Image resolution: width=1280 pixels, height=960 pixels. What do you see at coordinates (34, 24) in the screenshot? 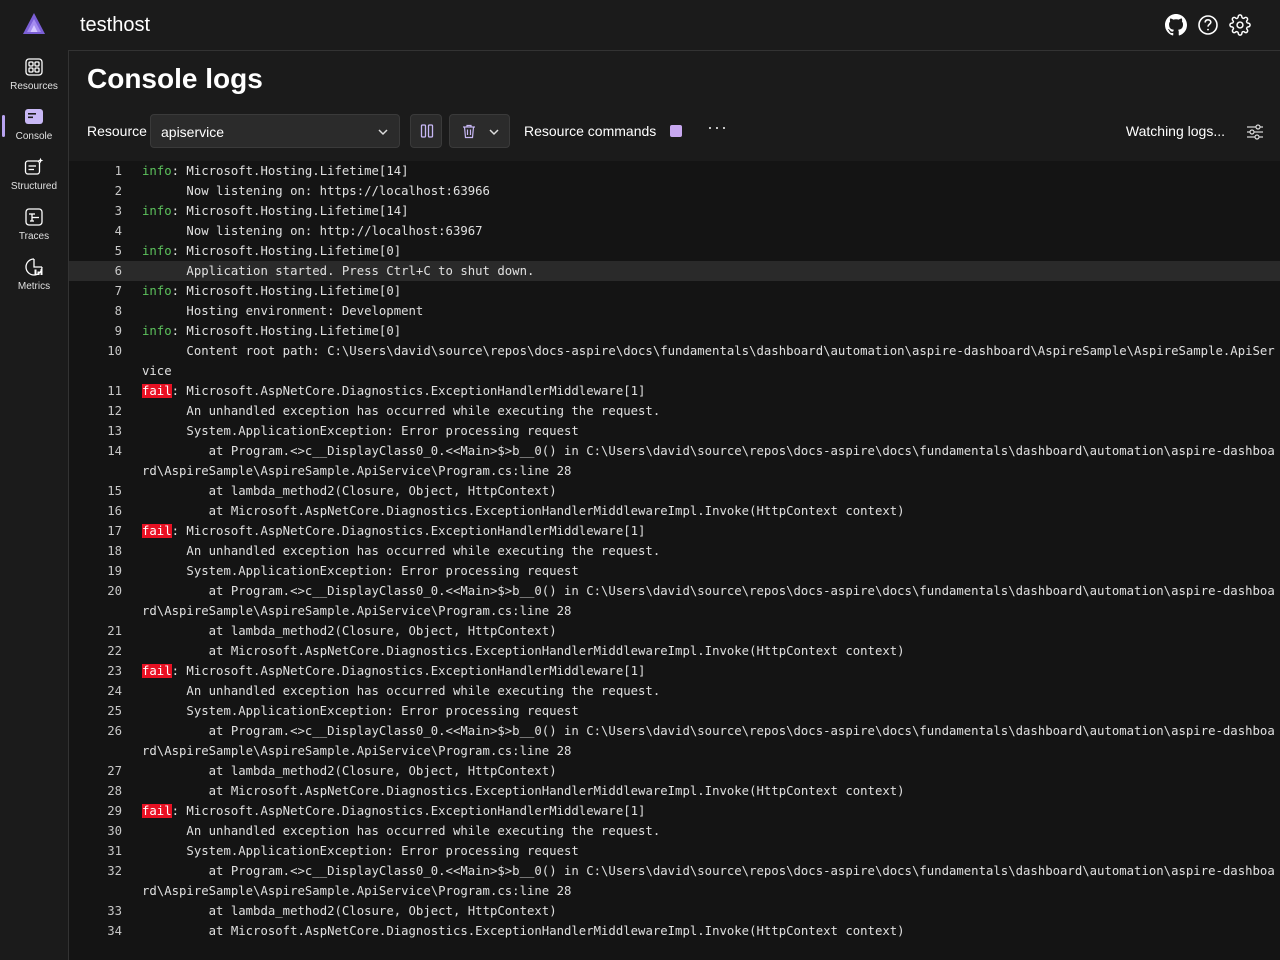
I see `aspire-logo-icon` at bounding box center [34, 24].